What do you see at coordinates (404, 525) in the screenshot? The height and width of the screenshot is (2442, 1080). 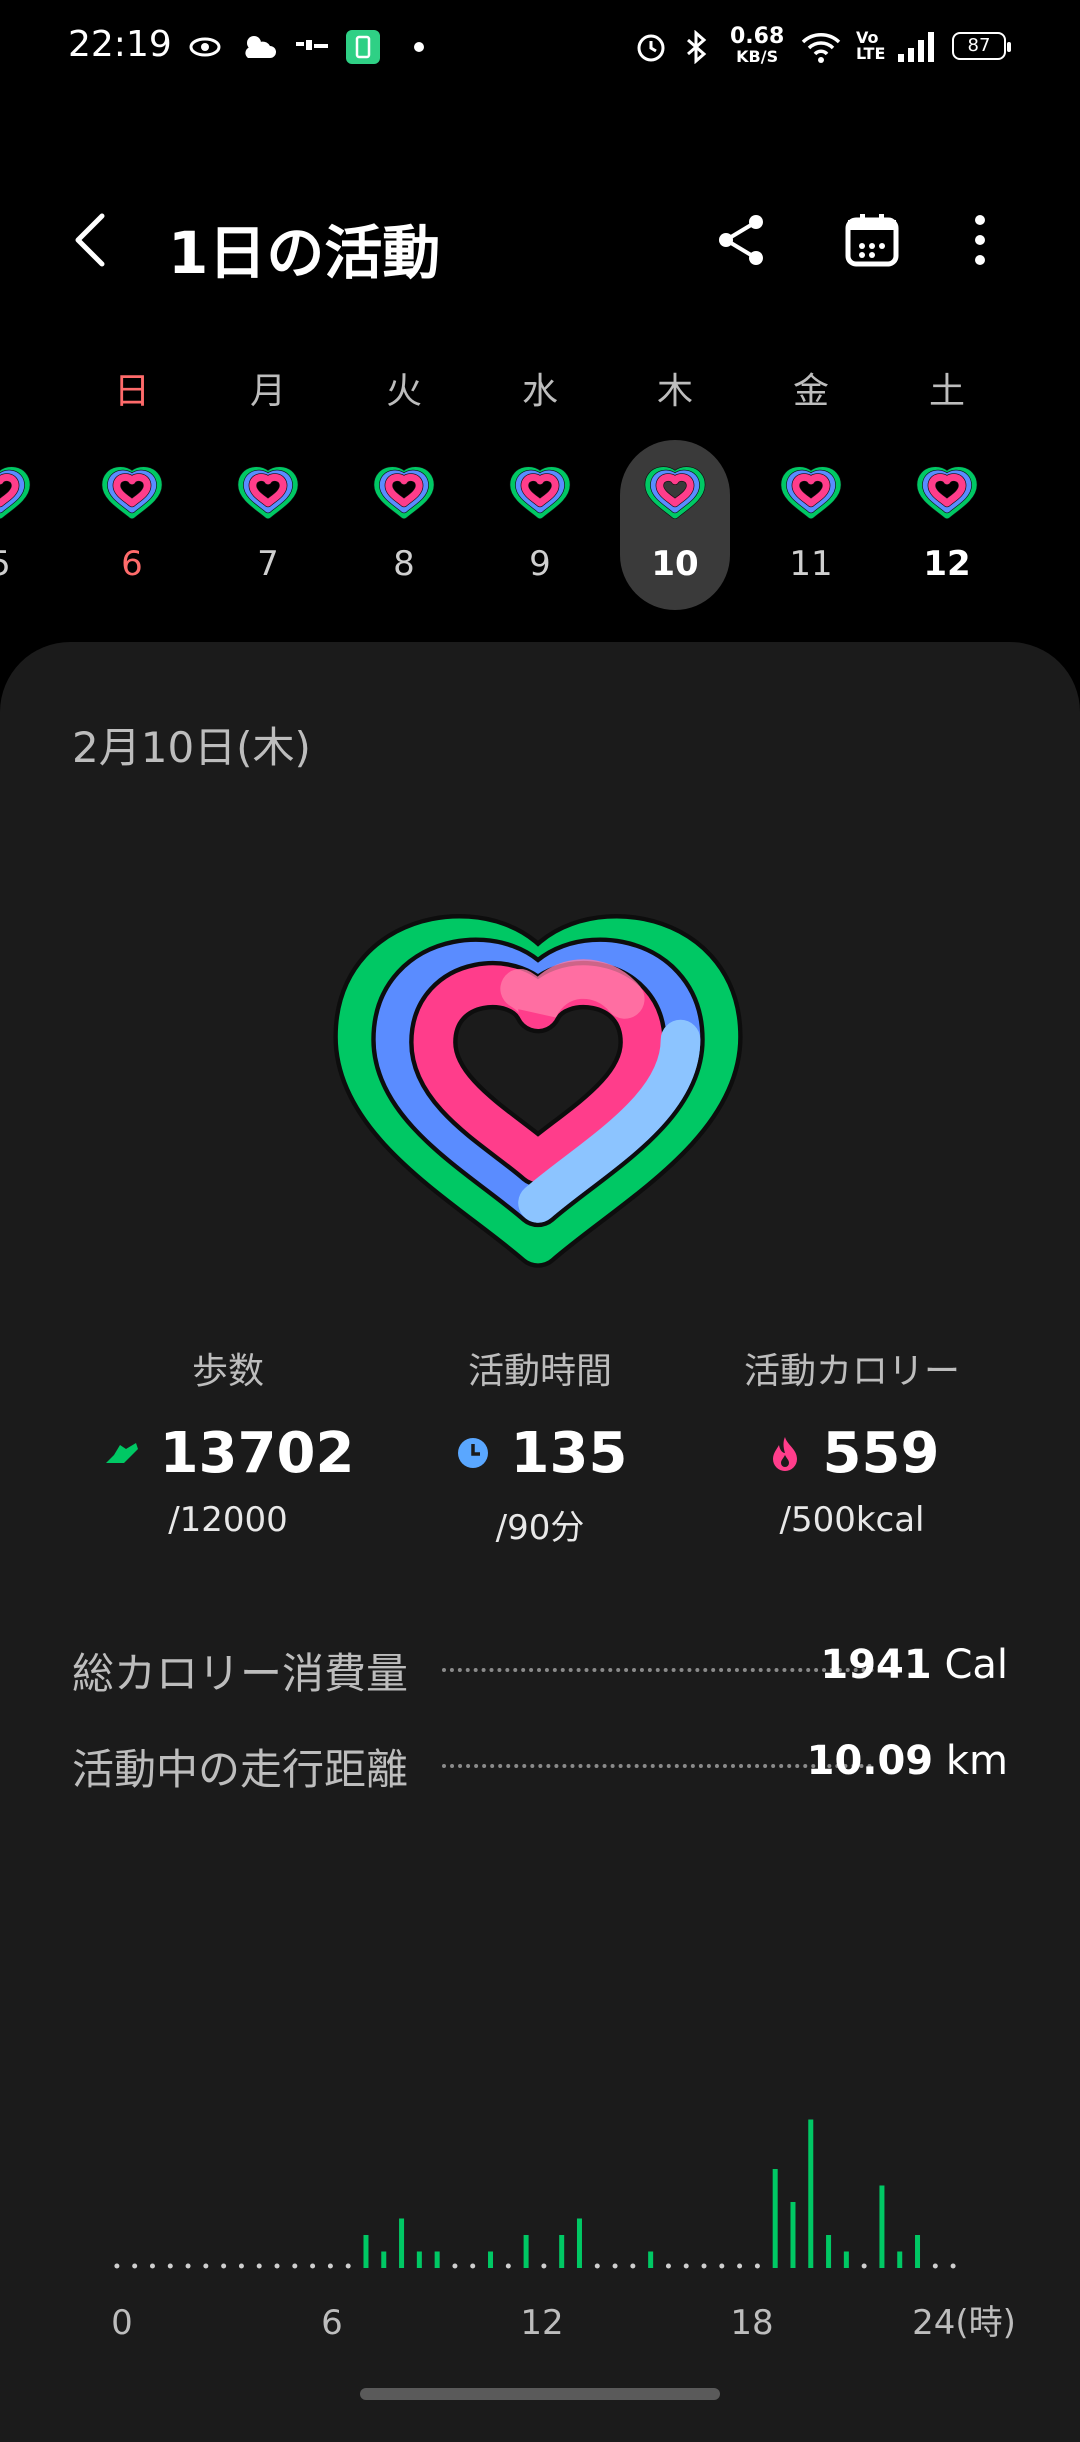 I see `date-item-8: 8` at bounding box center [404, 525].